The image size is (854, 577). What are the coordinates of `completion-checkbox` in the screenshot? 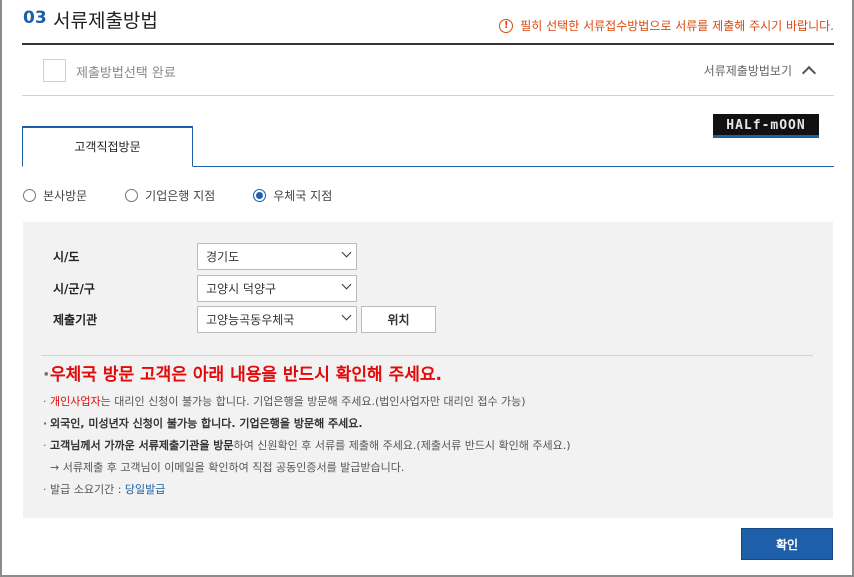 It's located at (54, 70).